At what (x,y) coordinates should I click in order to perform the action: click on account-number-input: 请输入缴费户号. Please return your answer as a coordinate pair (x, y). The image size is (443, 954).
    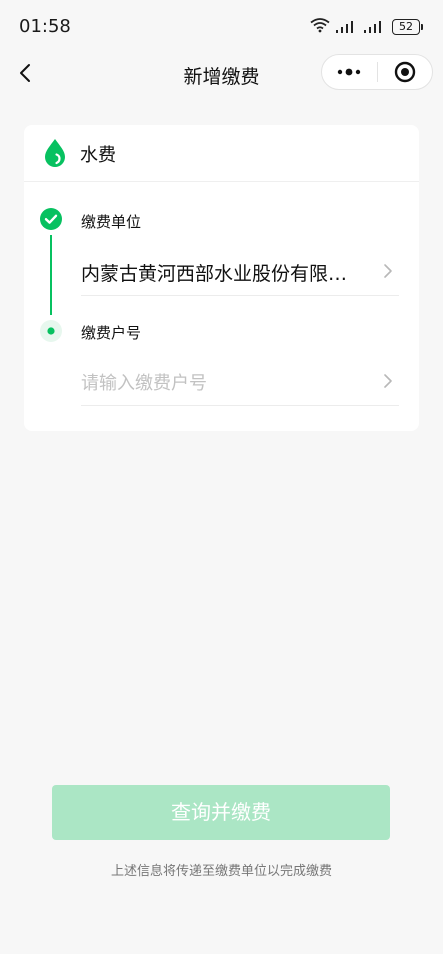
    Looking at the image, I should click on (240, 381).